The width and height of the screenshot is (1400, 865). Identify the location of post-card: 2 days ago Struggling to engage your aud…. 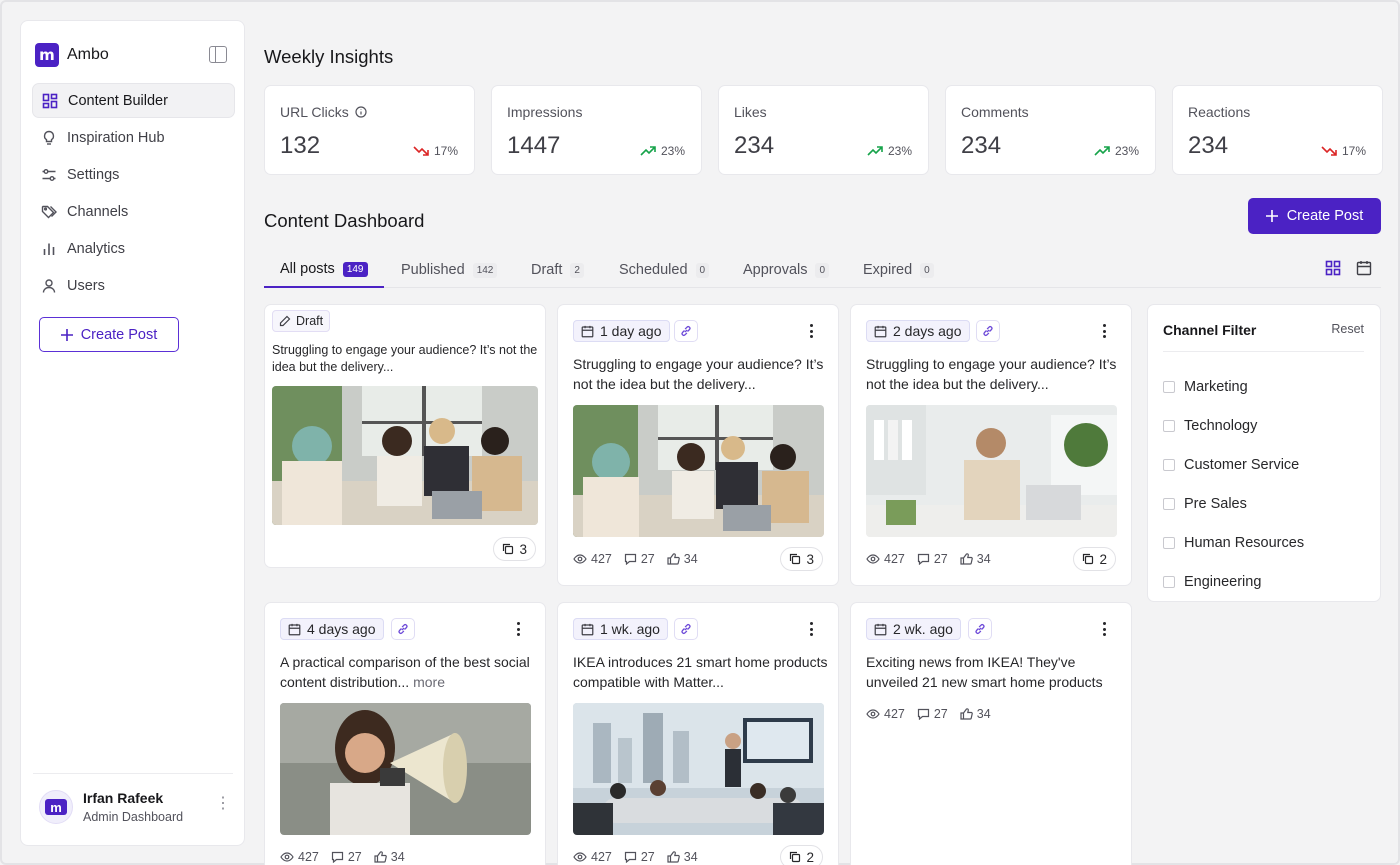
(991, 445).